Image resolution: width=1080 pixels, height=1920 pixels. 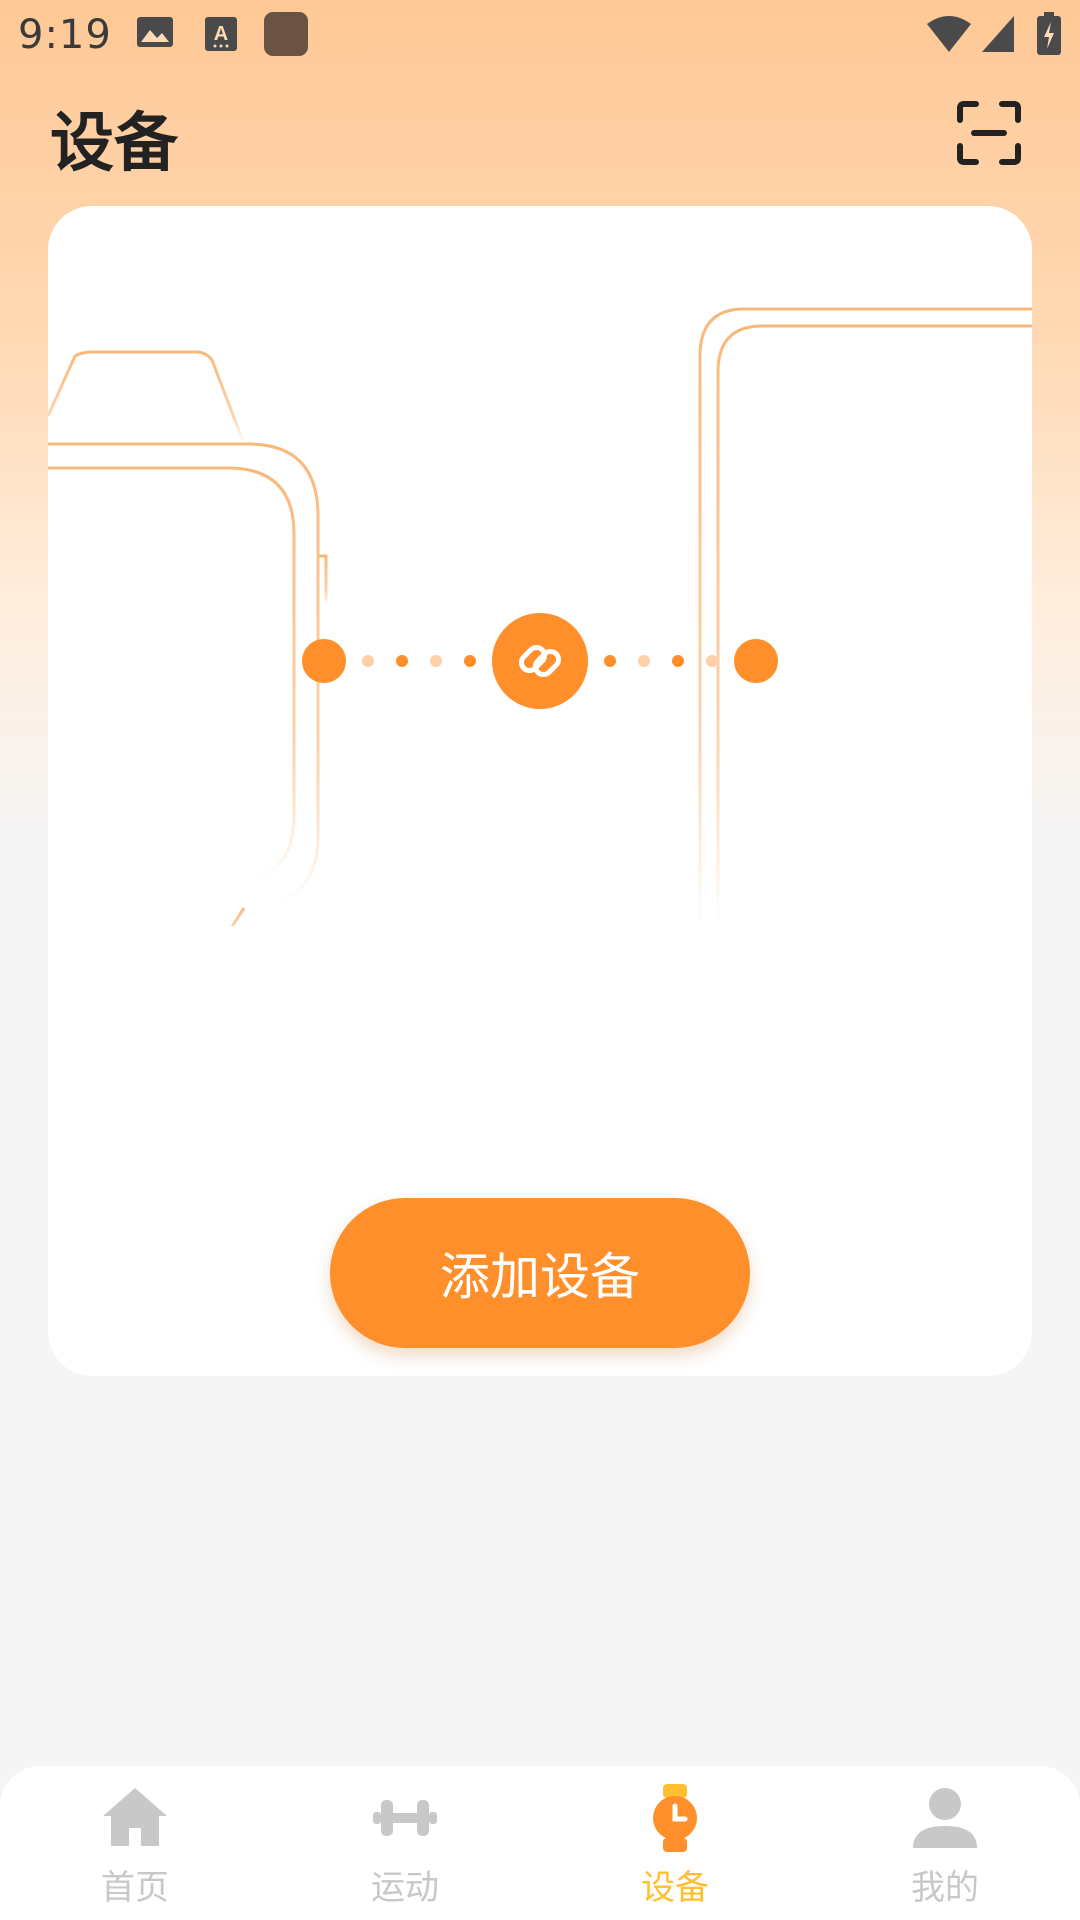 What do you see at coordinates (540, 661) in the screenshot?
I see `link-icon` at bounding box center [540, 661].